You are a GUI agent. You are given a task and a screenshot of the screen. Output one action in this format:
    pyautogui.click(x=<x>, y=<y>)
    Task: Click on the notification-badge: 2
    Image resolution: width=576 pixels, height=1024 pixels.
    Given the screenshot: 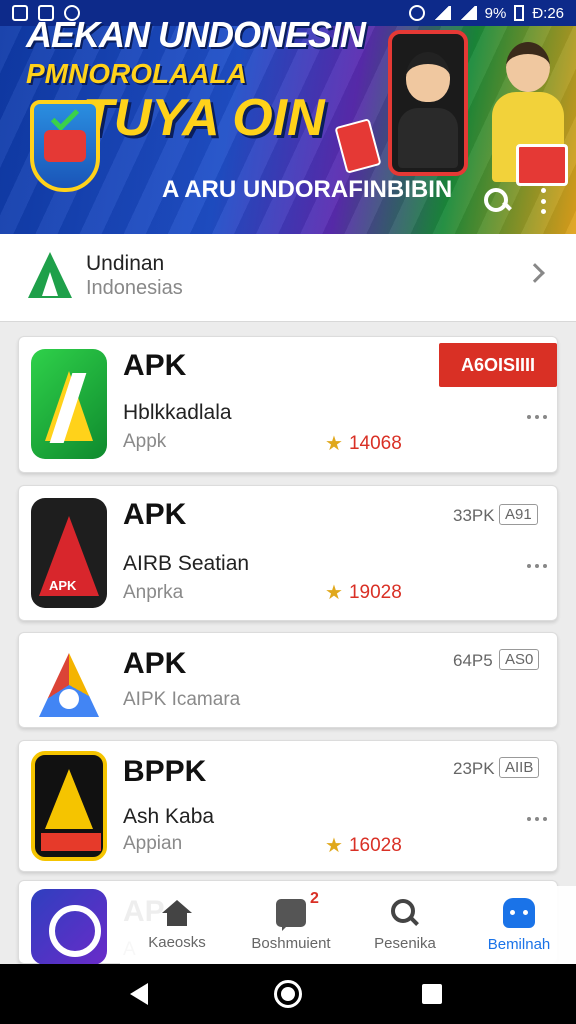 What is the action you would take?
    pyautogui.click(x=314, y=898)
    